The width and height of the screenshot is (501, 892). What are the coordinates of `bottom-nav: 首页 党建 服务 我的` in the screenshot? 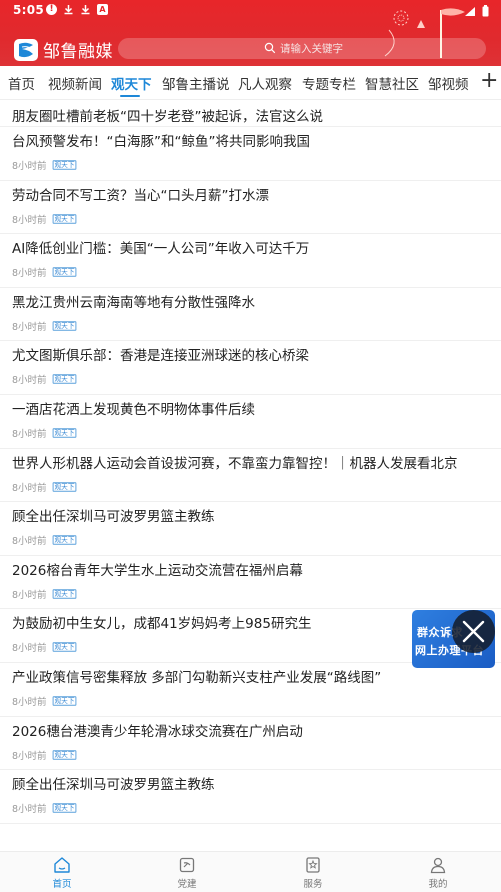 It's located at (250, 871).